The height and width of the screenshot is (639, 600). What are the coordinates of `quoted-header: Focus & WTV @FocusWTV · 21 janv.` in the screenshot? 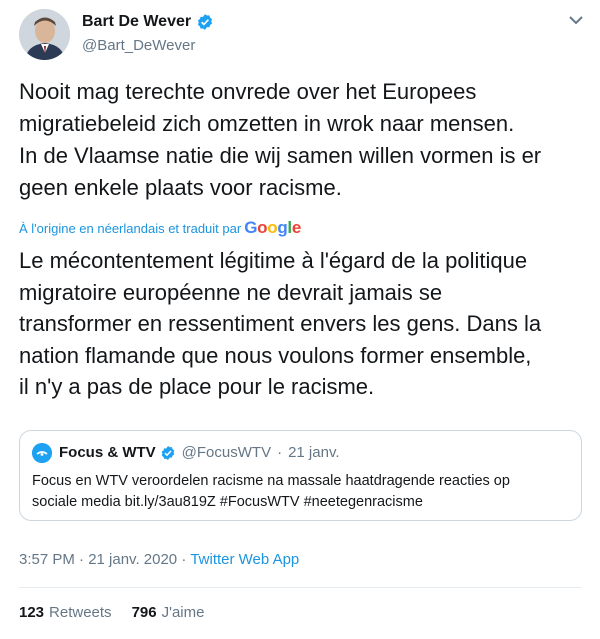 It's located at (199, 452).